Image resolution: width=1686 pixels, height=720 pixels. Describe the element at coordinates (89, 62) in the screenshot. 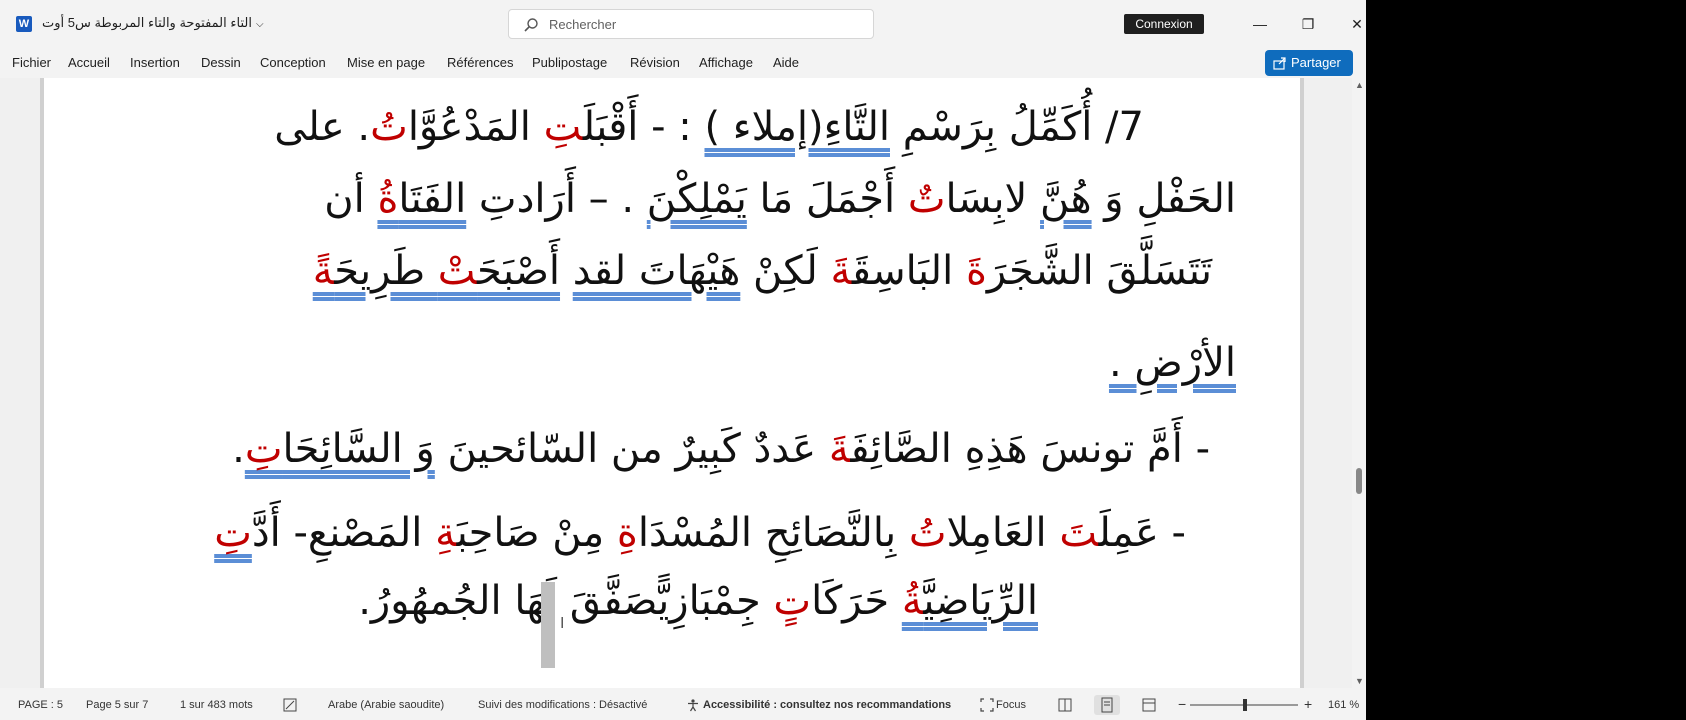

I see `tab-accueil: Accueil` at that location.